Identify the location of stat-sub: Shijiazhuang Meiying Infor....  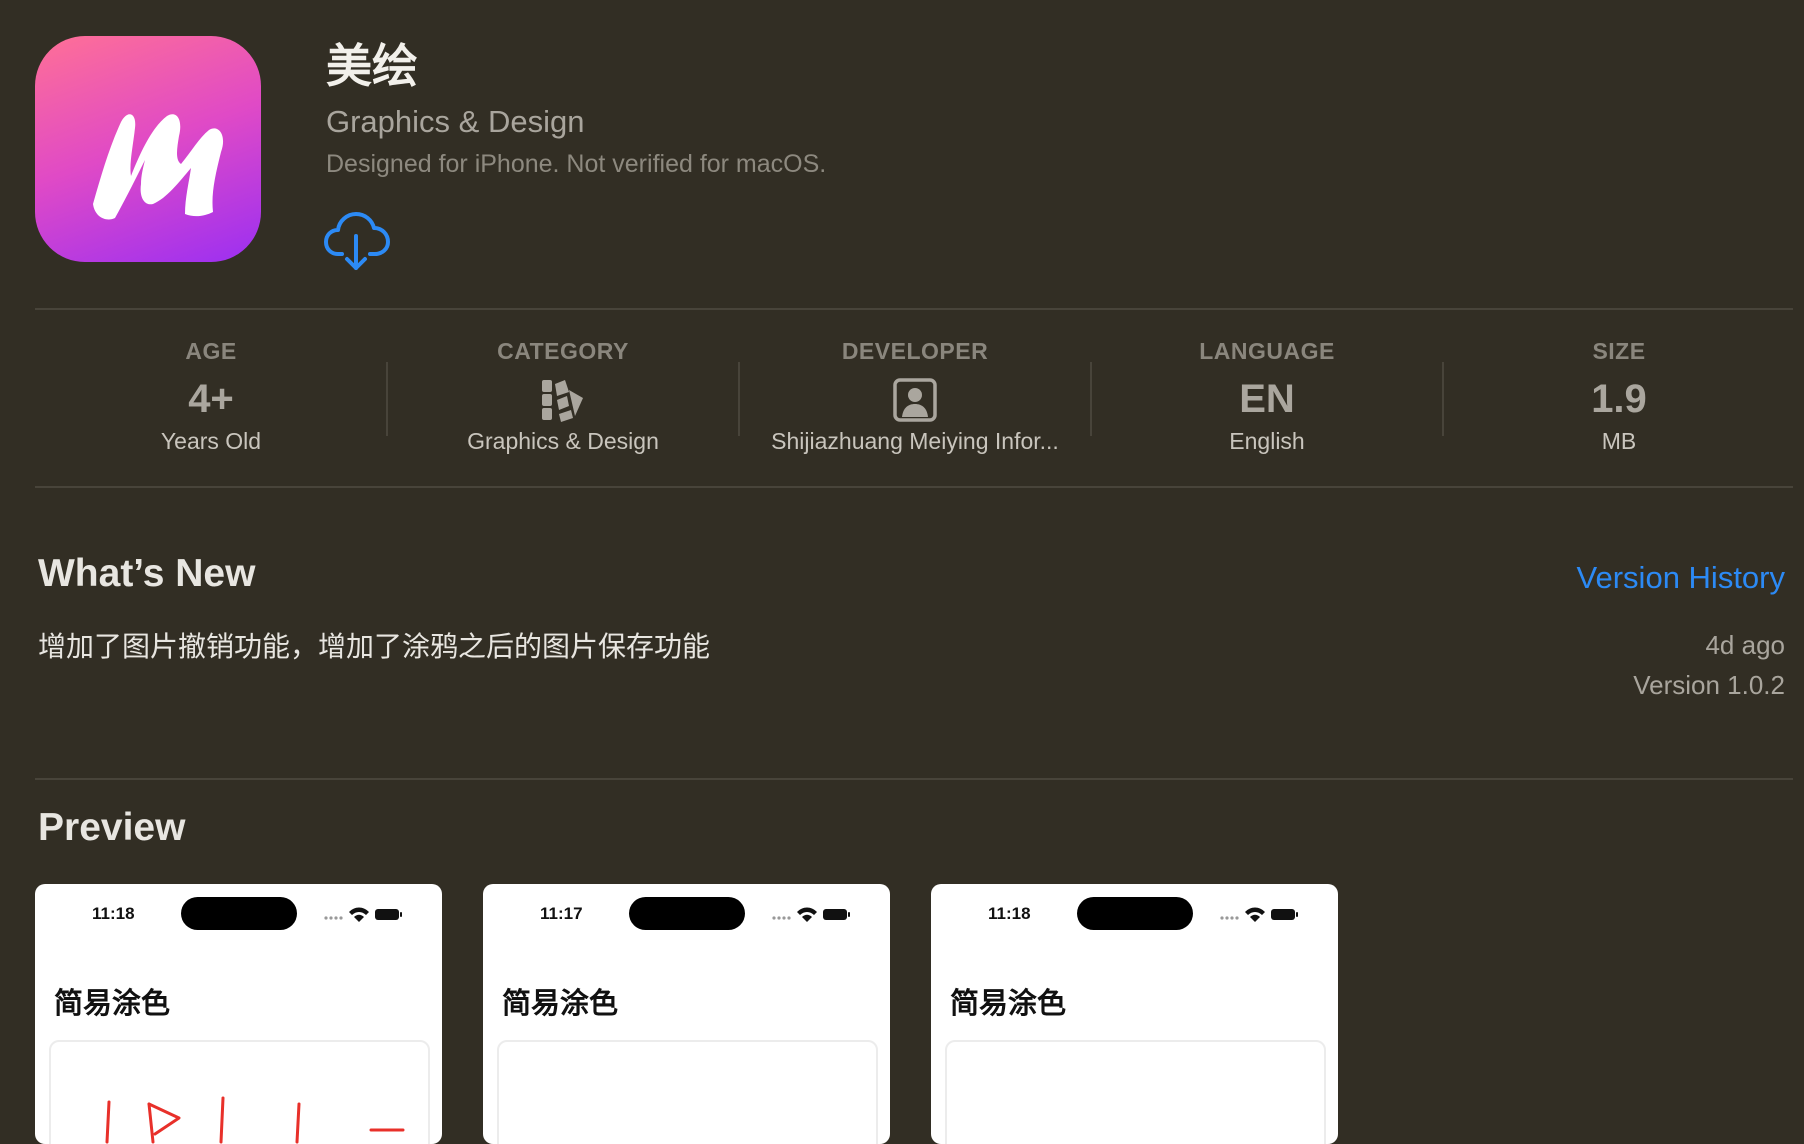
(915, 441).